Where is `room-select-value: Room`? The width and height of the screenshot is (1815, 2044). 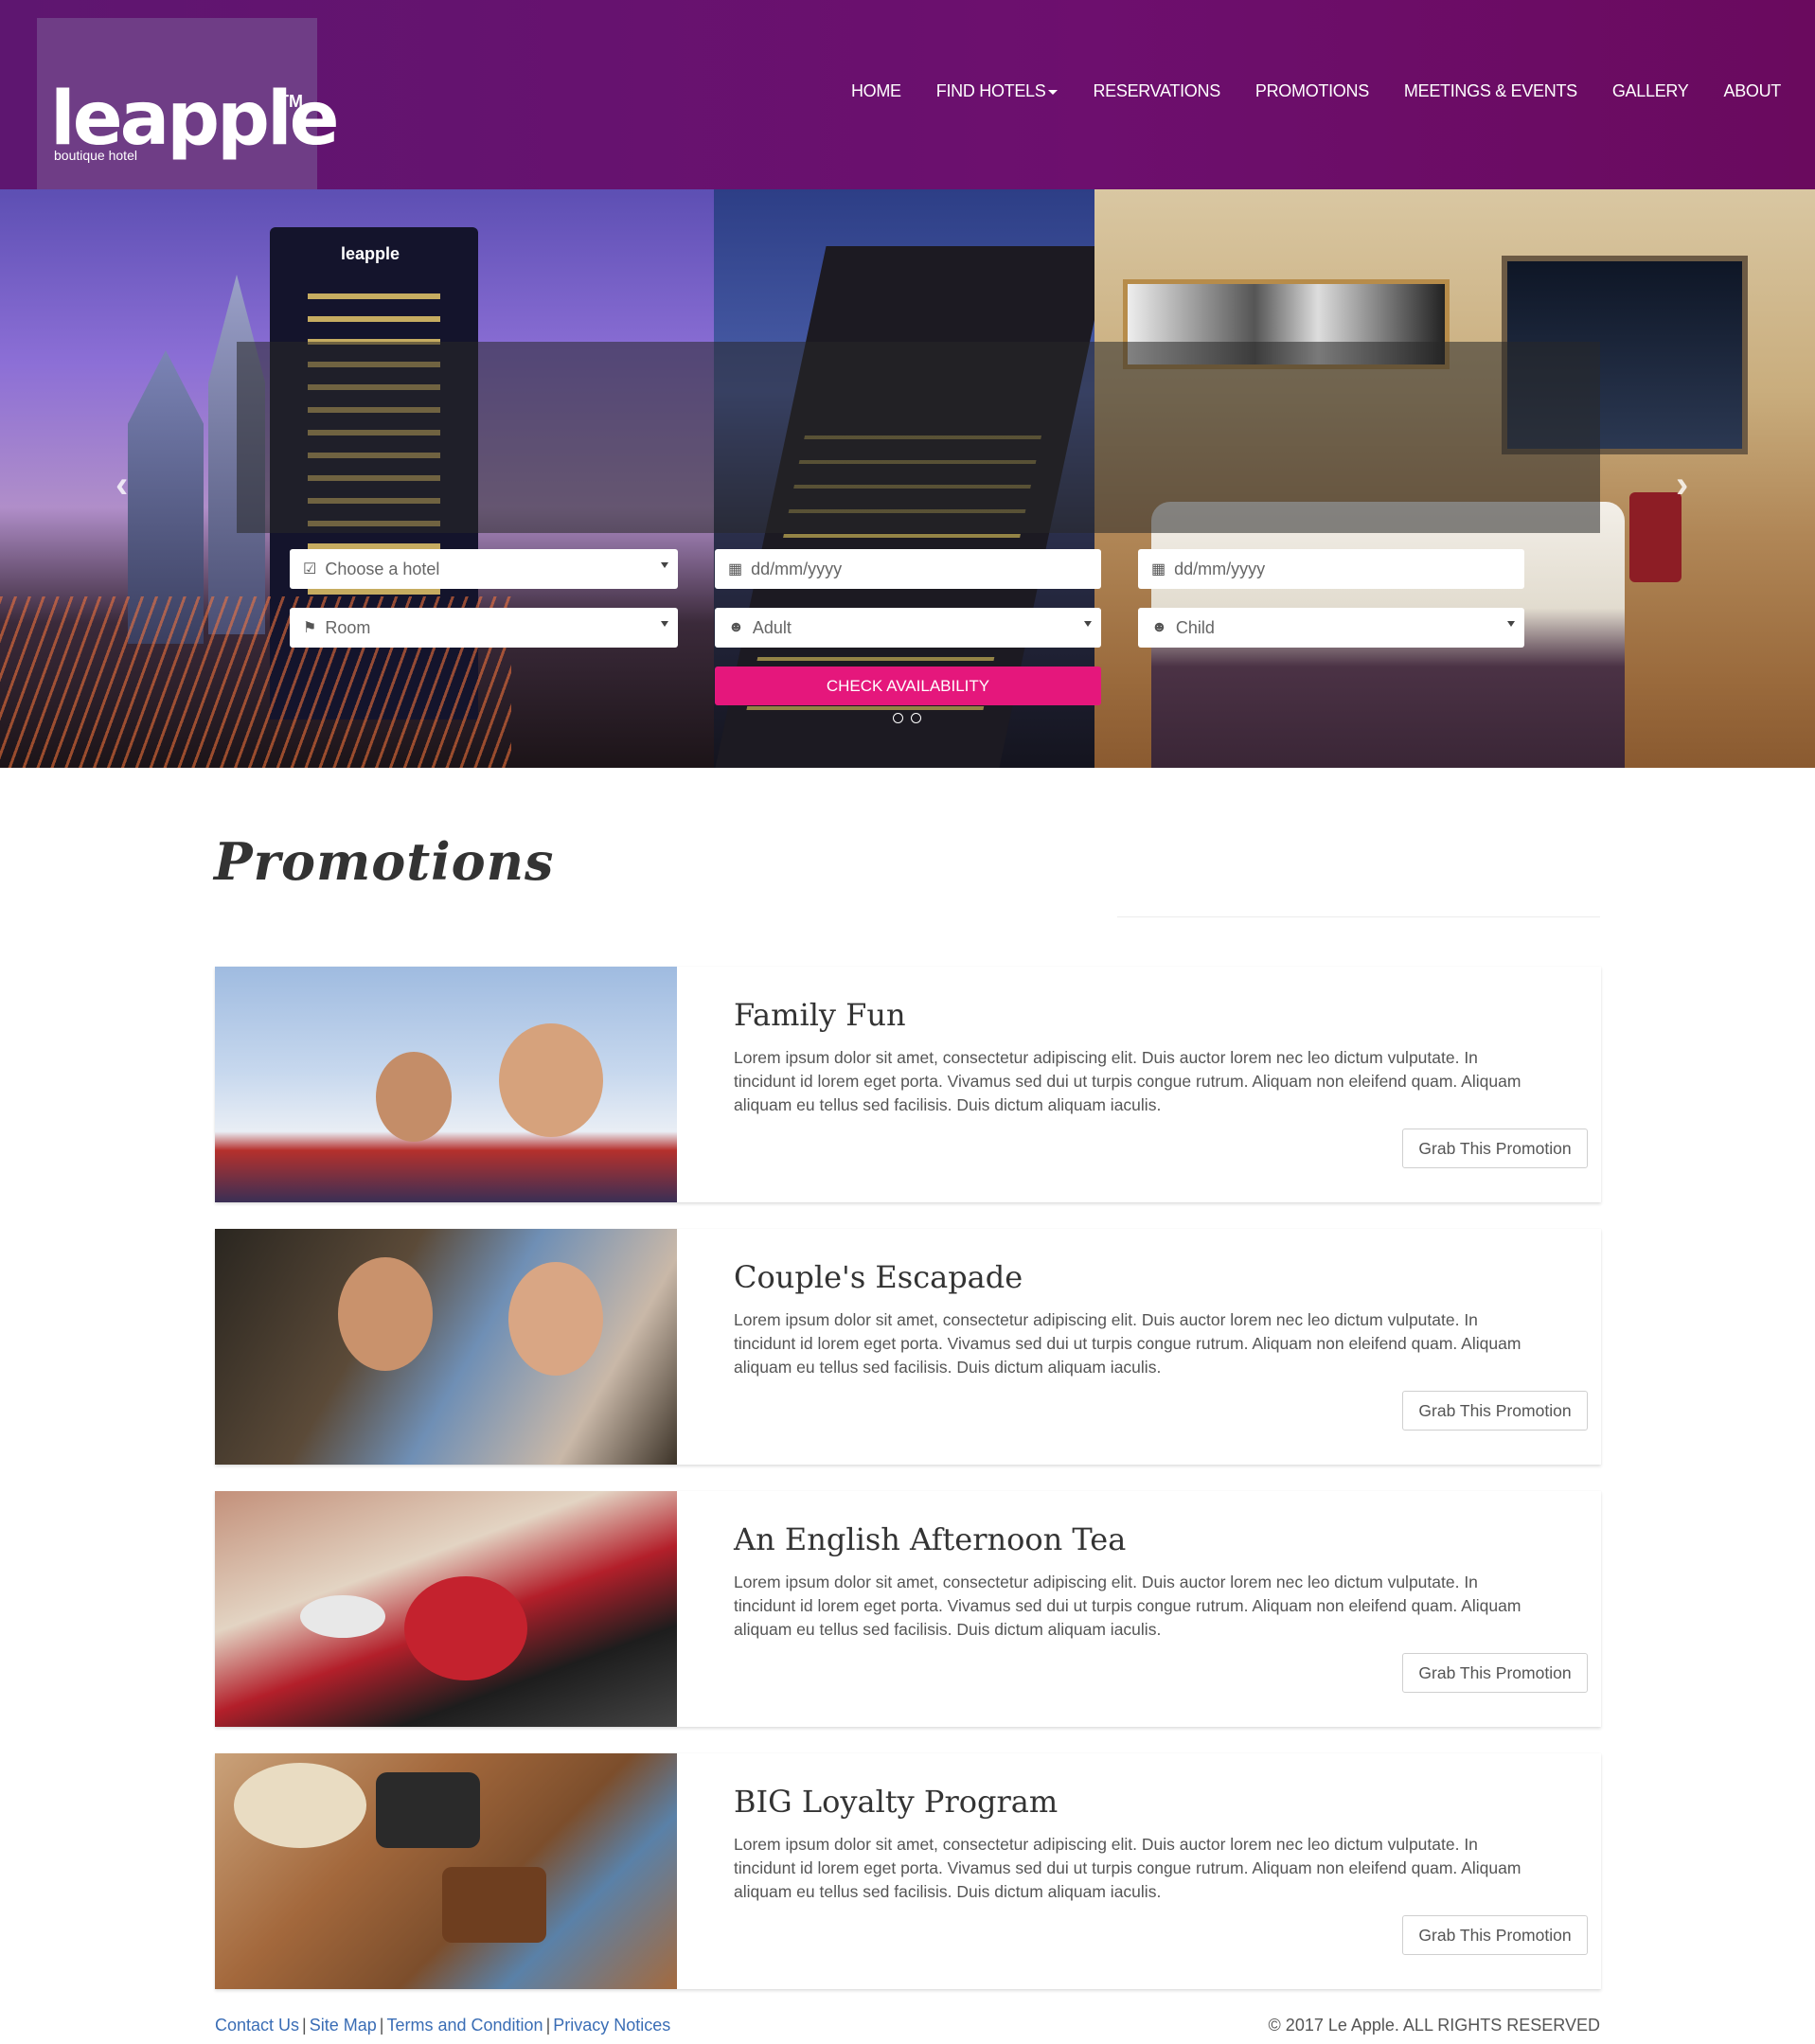
room-select-value: Room is located at coordinates (348, 627).